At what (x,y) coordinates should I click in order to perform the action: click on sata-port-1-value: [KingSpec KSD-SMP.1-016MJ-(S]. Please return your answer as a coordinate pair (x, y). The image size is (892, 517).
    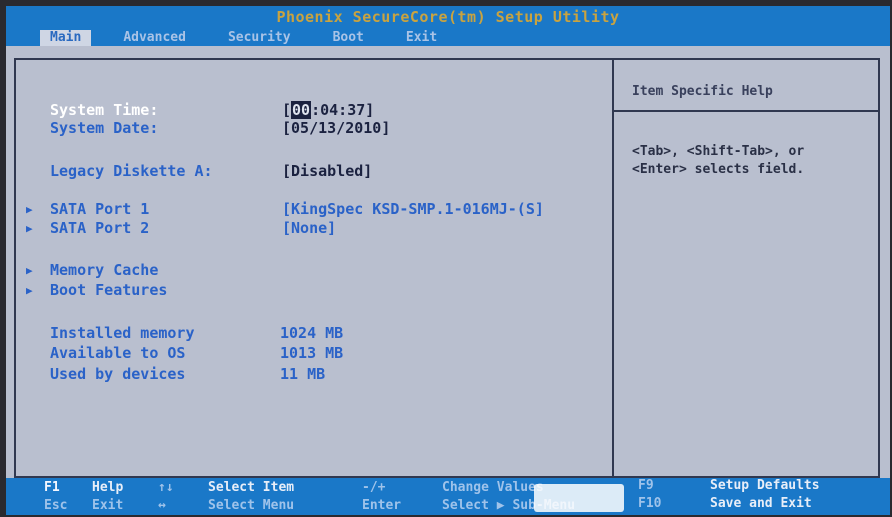
    Looking at the image, I should click on (413, 209).